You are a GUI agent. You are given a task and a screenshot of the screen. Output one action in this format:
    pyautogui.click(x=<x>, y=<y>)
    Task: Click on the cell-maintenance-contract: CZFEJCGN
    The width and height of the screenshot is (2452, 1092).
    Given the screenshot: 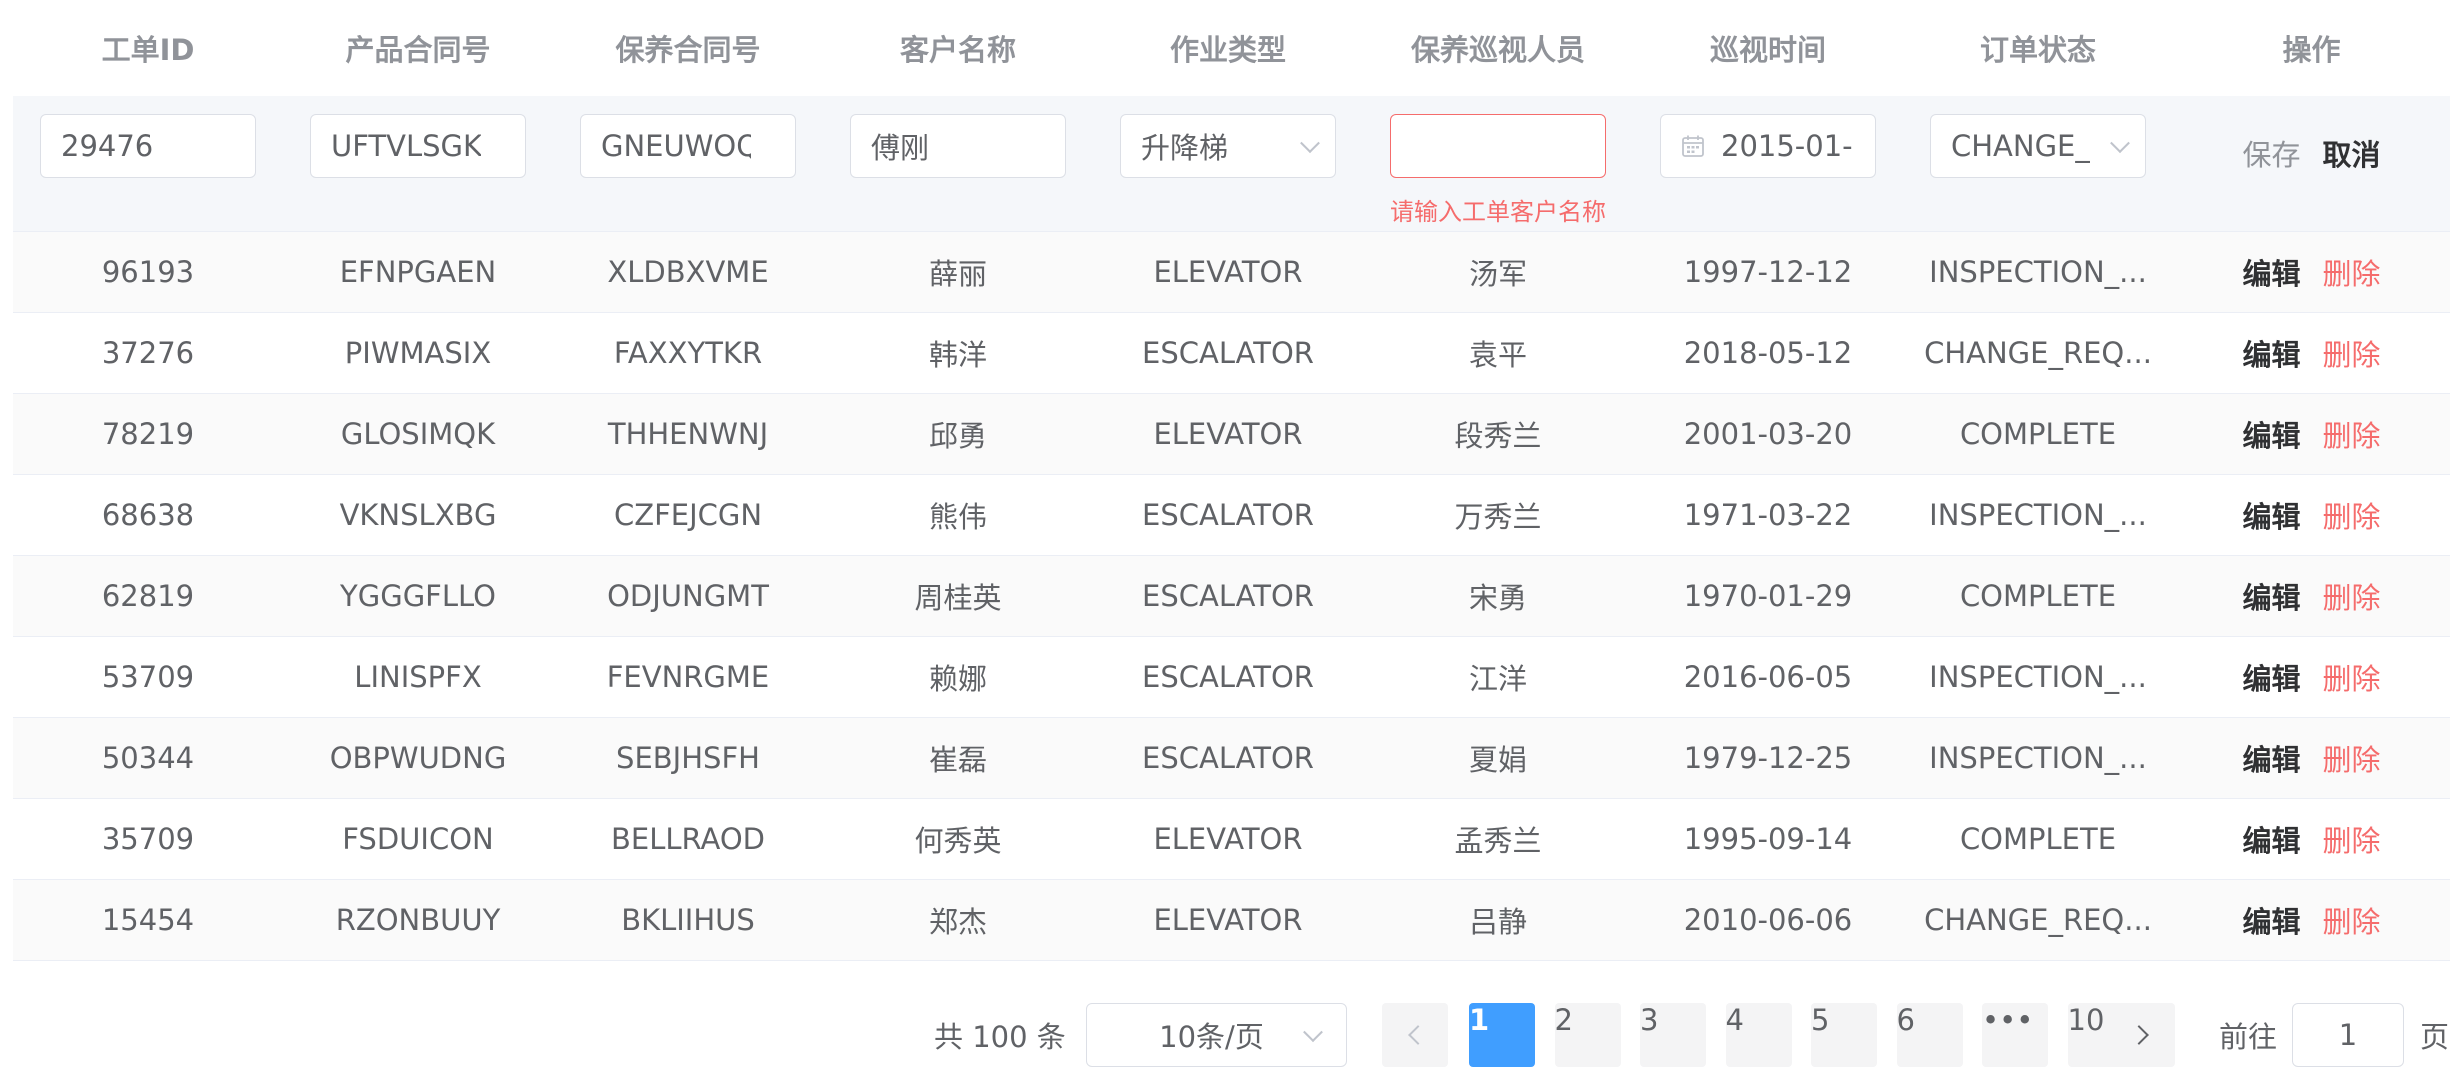 What is the action you would take?
    pyautogui.click(x=688, y=515)
    